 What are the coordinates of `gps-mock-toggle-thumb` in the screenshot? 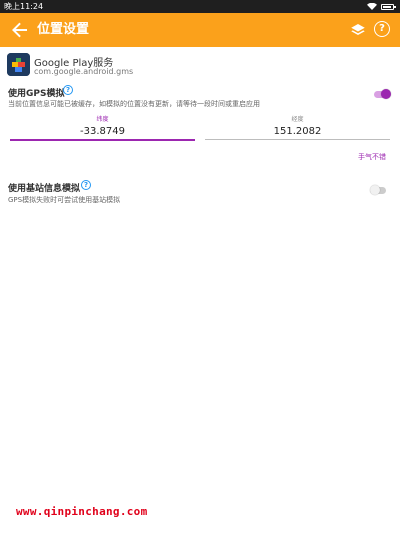 It's located at (386, 94).